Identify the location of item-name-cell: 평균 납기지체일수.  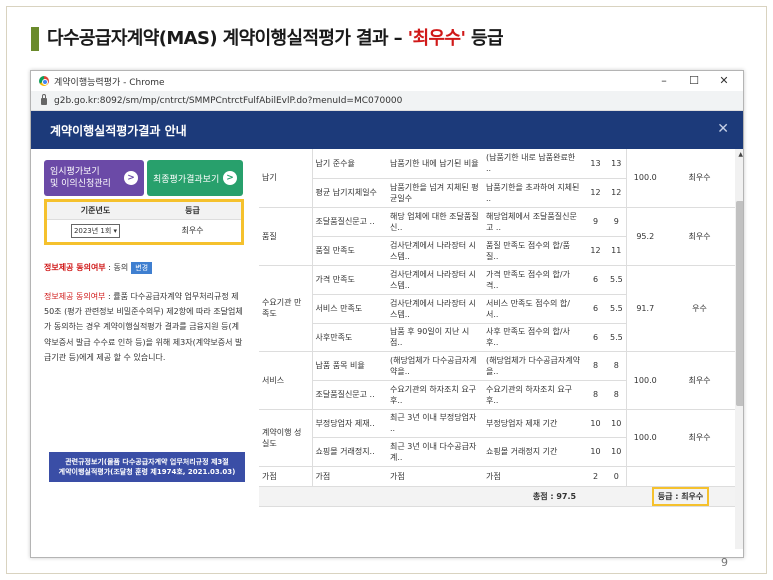
(349, 193).